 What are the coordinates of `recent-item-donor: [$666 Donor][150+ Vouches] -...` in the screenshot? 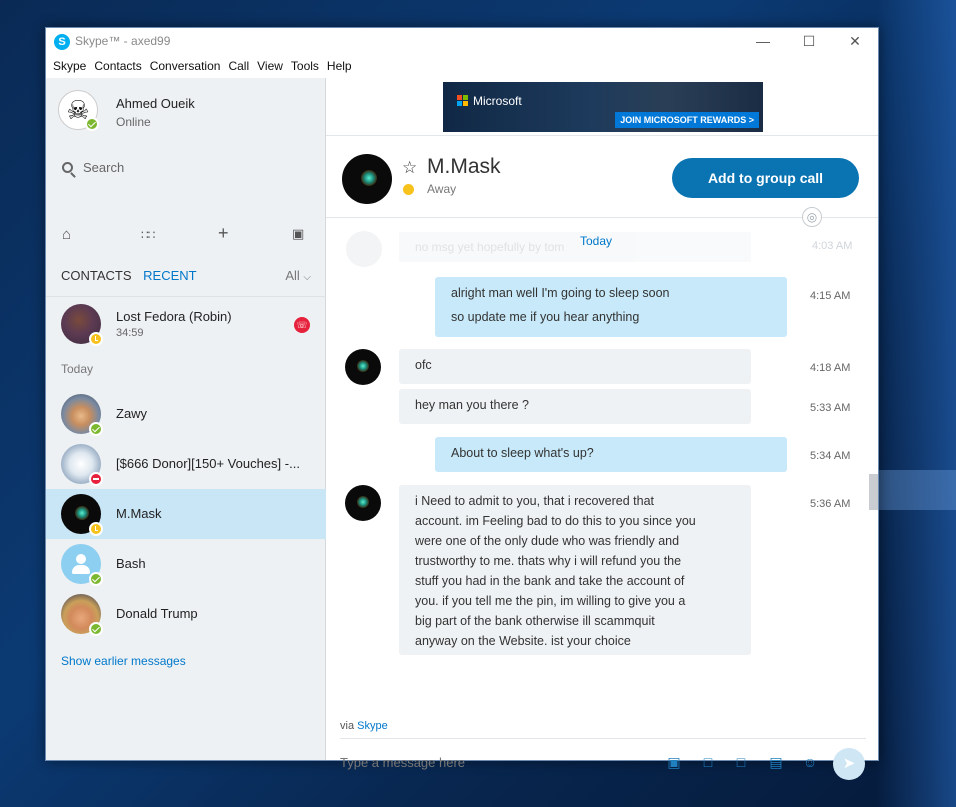 It's located at (186, 464).